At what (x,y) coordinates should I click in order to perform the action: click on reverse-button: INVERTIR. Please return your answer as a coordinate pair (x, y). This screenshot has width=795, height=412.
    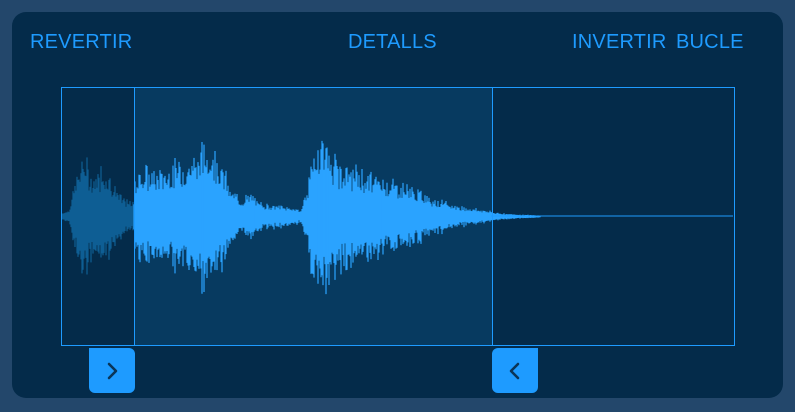
    Looking at the image, I should click on (619, 42).